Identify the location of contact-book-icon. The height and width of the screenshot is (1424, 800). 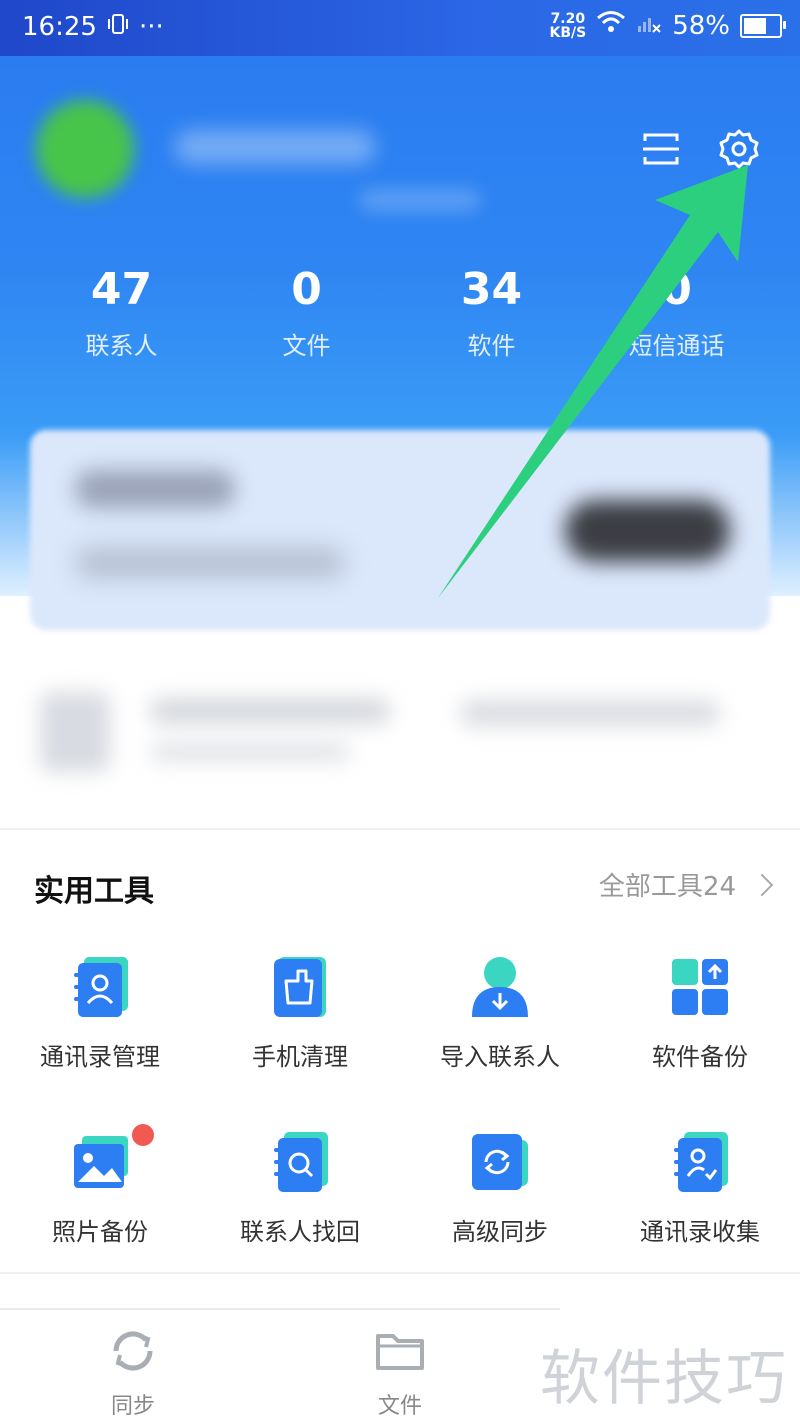
(100, 987).